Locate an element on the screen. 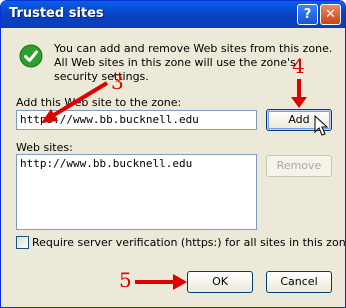 The image size is (346, 308). web-sites-label: Web sites: is located at coordinates (44, 147).